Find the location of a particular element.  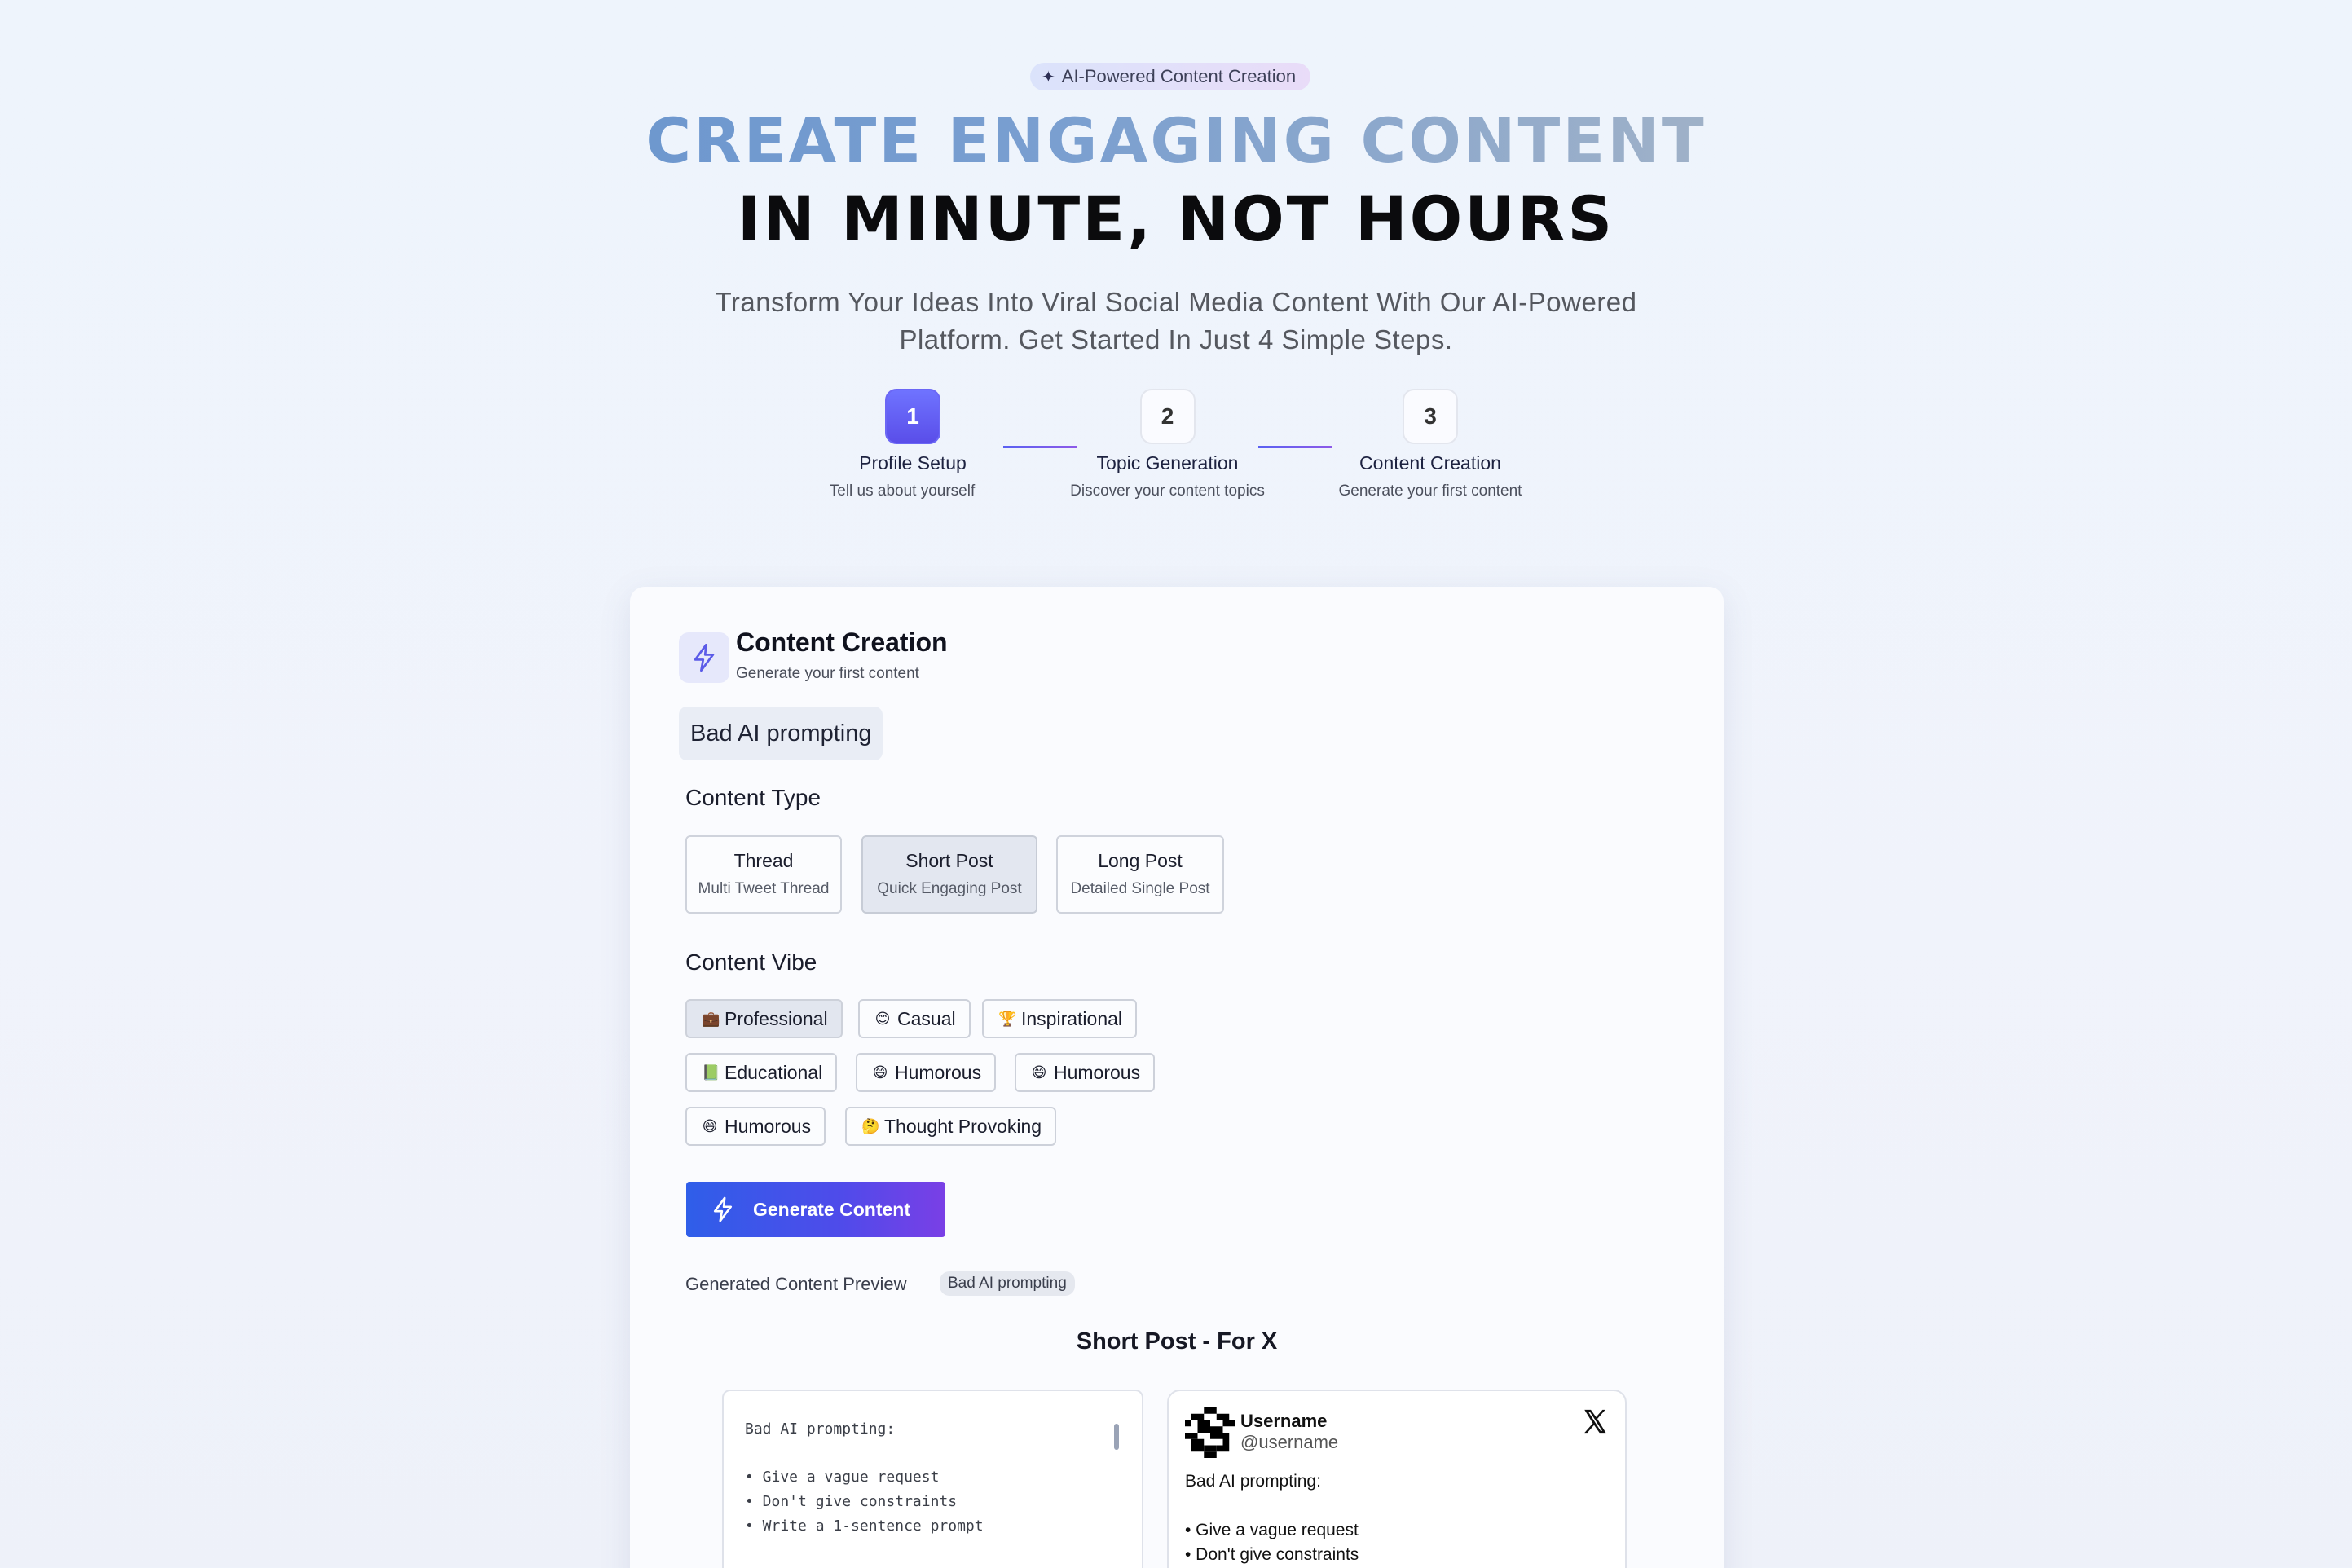

vibe-chip-thought-provoking: 🤔 Thought Provoking is located at coordinates (951, 1126).